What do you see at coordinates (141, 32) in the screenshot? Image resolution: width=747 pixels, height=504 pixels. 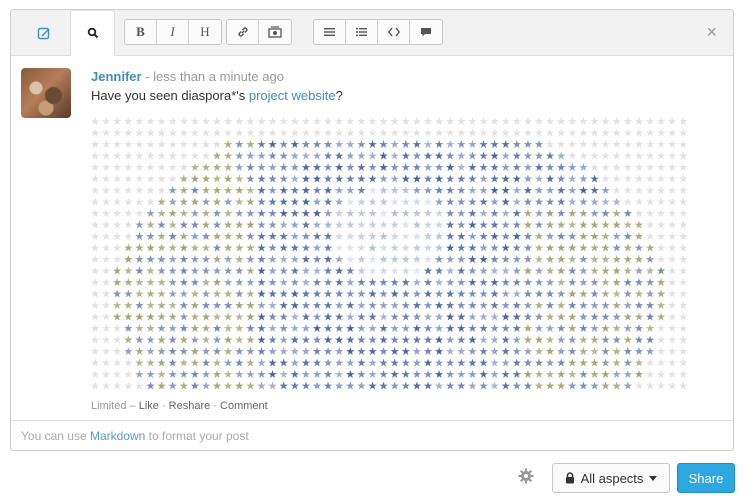 I see `bold-button: B` at bounding box center [141, 32].